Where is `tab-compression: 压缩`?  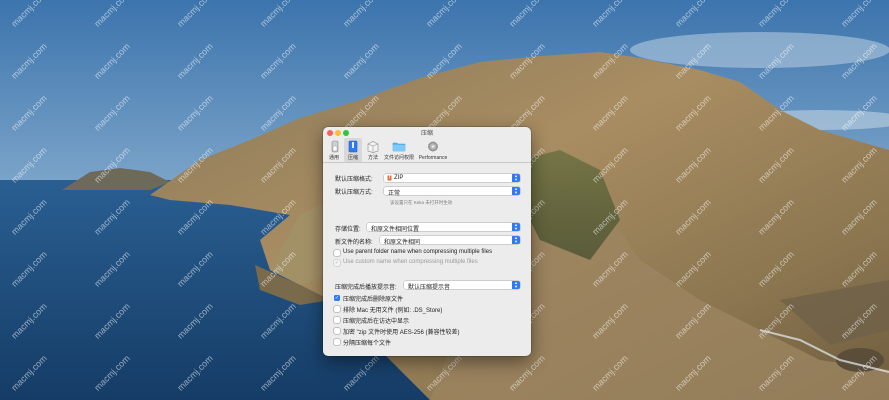 tab-compression: 压缩 is located at coordinates (353, 150).